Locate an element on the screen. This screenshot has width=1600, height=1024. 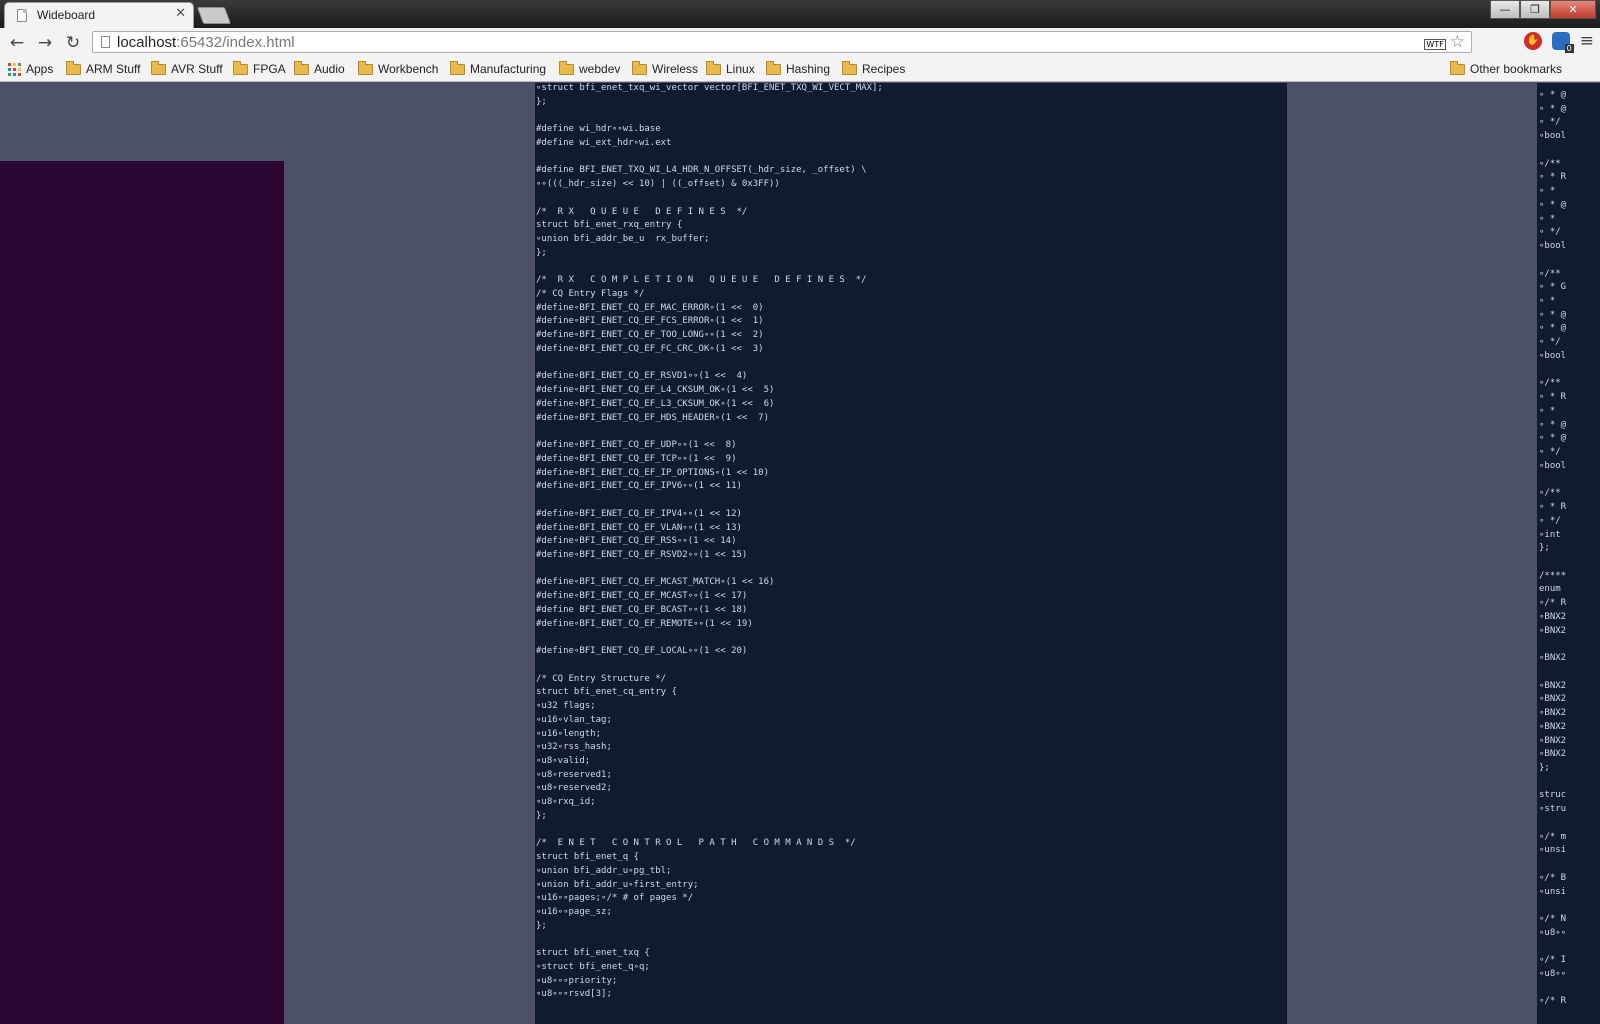
bookmark-label: ARM Stuff is located at coordinates (113, 69).